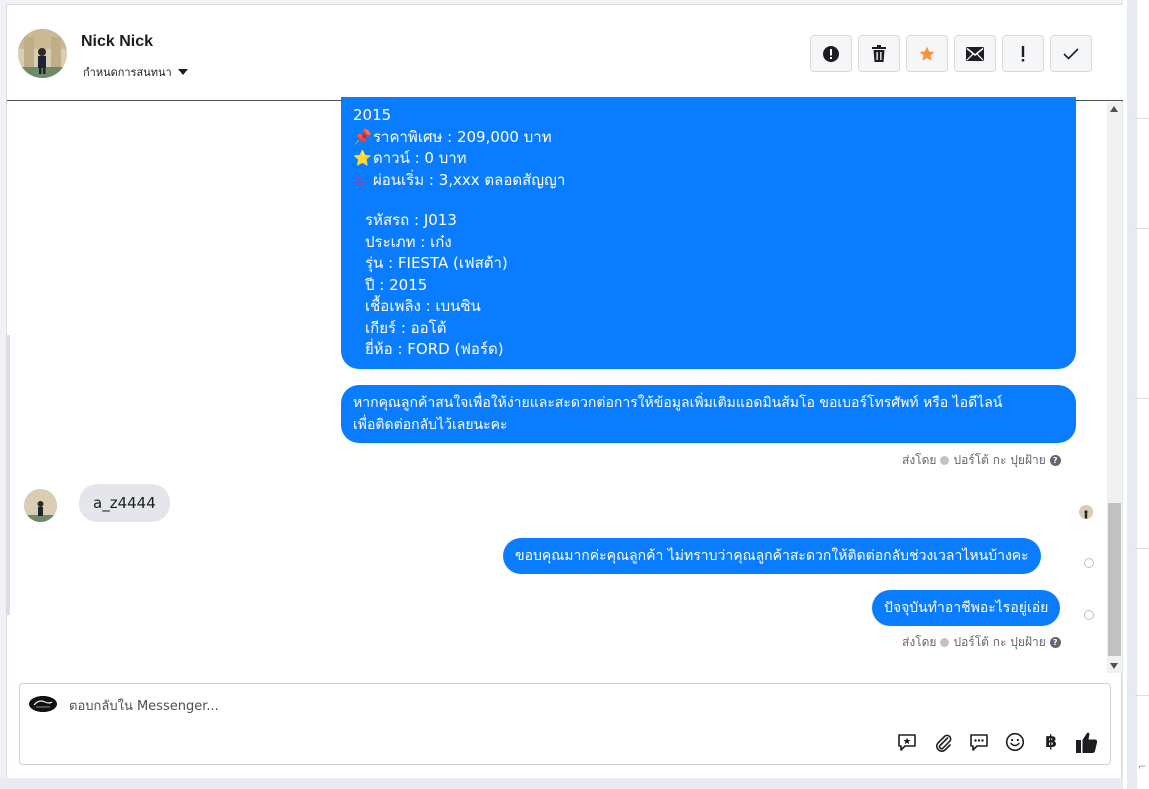 Image resolution: width=1149 pixels, height=789 pixels. I want to click on hot-springs-icon: ♨, so click(360, 179).